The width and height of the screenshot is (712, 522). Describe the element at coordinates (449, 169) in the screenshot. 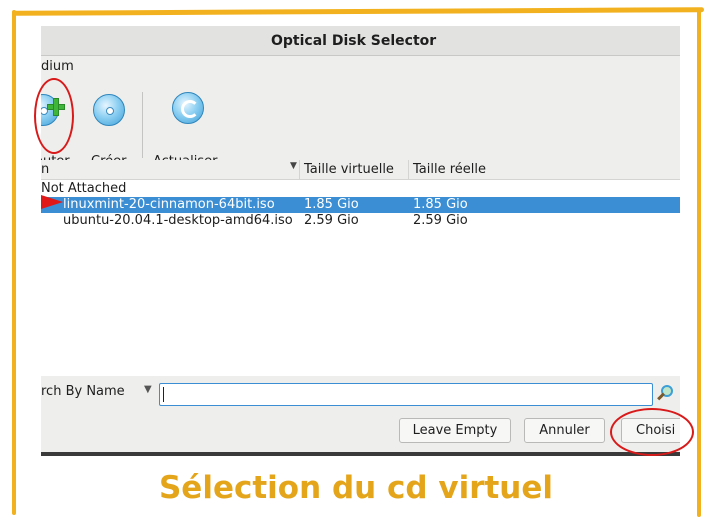

I see `column-header-actual-size: Taille réelle` at that location.